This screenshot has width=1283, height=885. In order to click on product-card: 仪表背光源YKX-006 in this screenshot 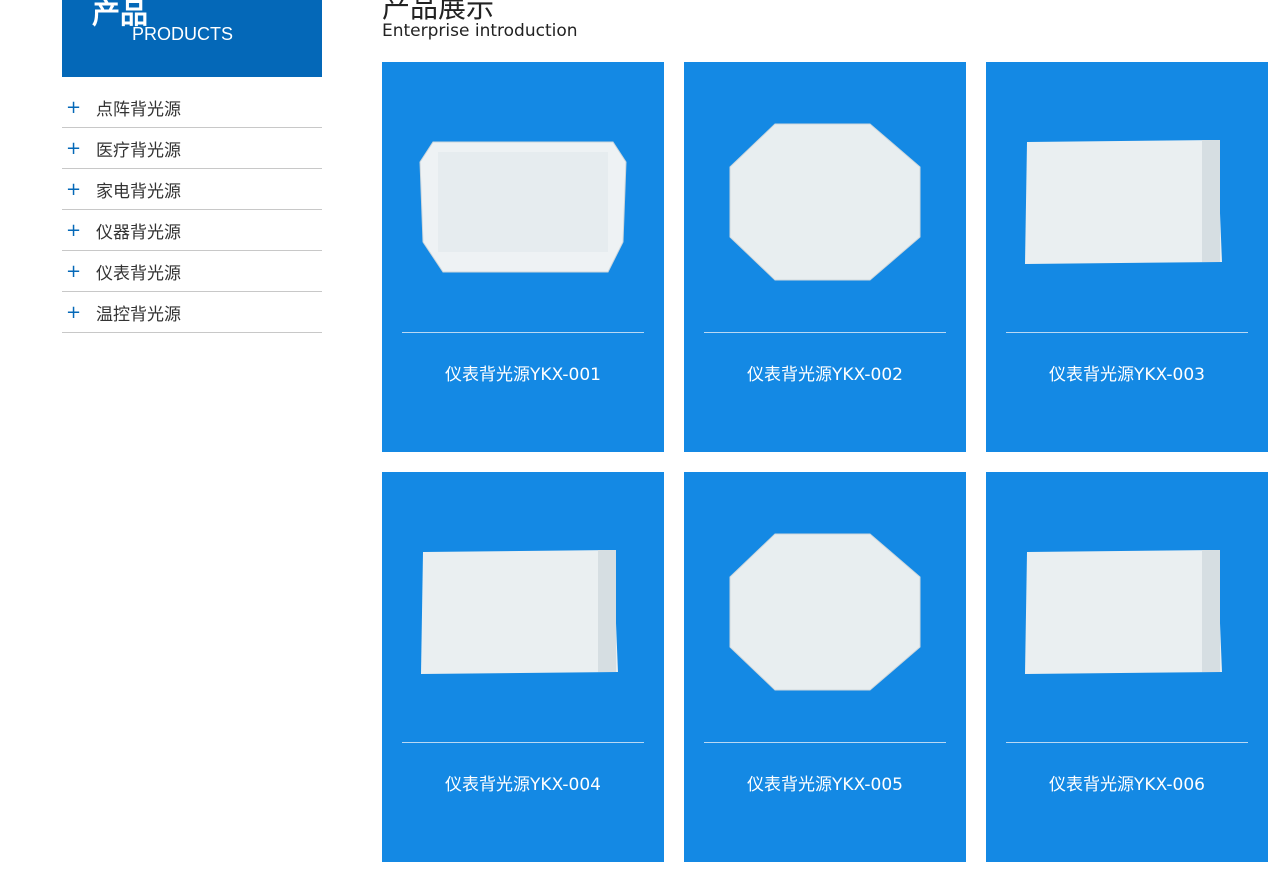, I will do `click(1127, 667)`.